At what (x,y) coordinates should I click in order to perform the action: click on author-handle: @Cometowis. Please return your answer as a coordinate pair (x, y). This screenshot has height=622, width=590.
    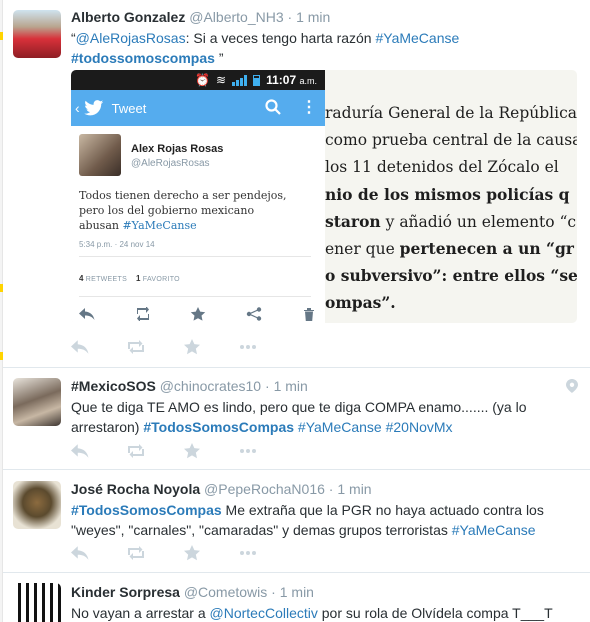
    Looking at the image, I should click on (225, 592).